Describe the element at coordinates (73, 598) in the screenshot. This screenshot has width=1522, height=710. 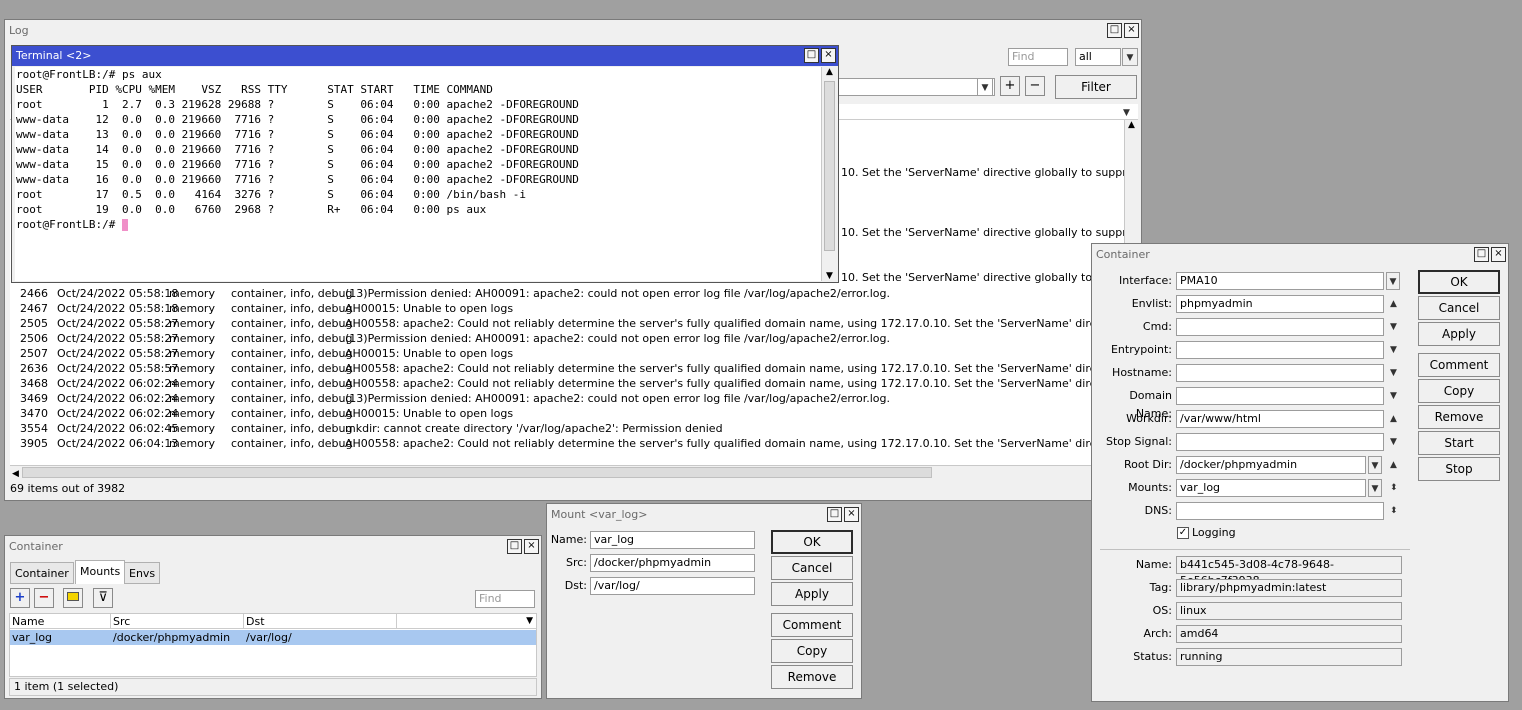
I see `comment-icon` at that location.